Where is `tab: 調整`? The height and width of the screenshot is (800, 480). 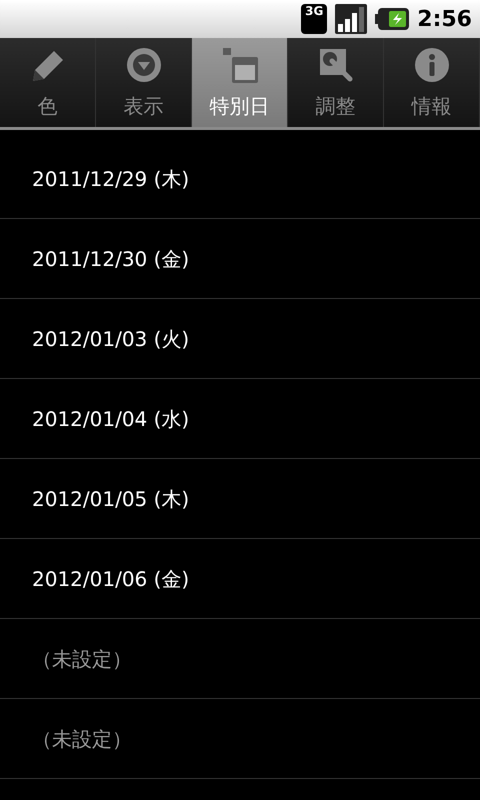
tab: 調整 is located at coordinates (336, 82).